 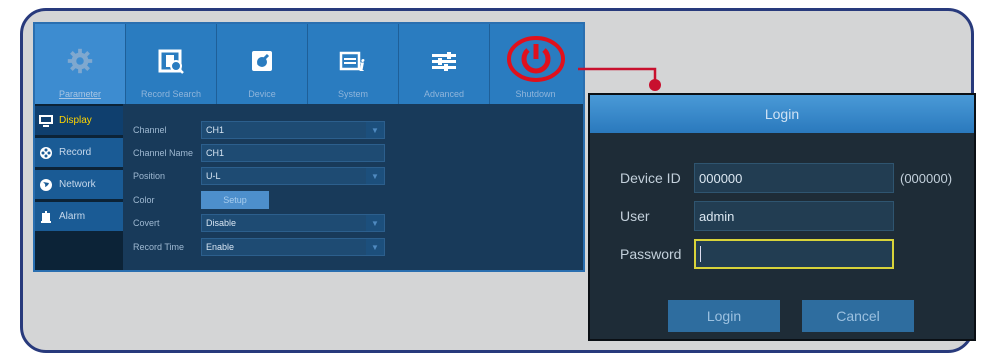 I want to click on system-info-icon: i, so click(x=353, y=61).